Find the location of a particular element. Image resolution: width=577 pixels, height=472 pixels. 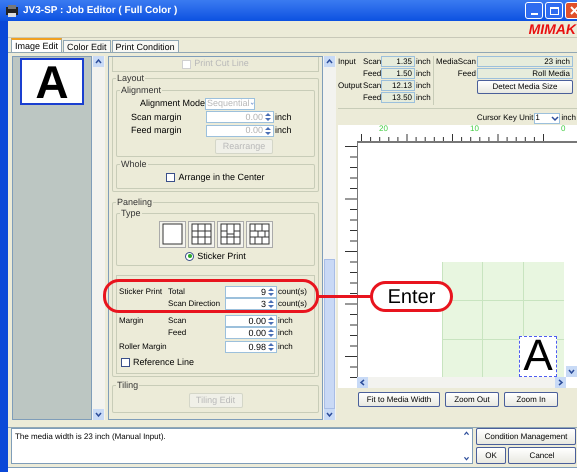

ruler-label: 0 is located at coordinates (563, 129).